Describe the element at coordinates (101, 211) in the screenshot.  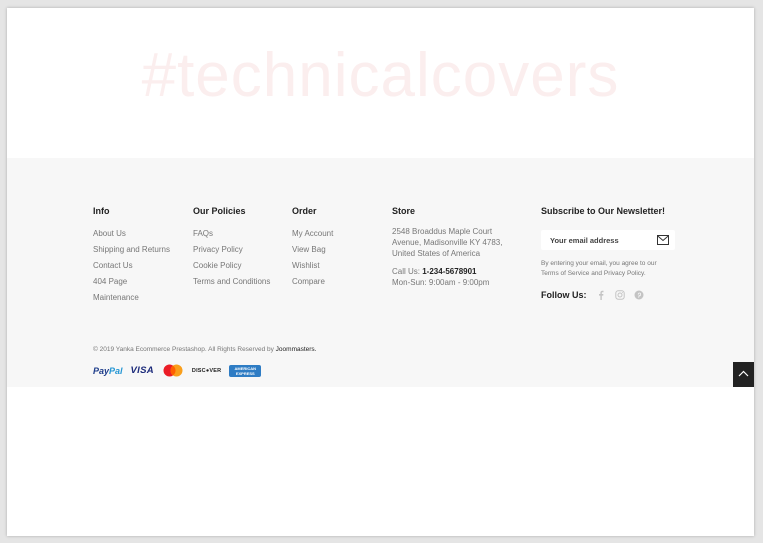
I see `info-title: Info` at that location.